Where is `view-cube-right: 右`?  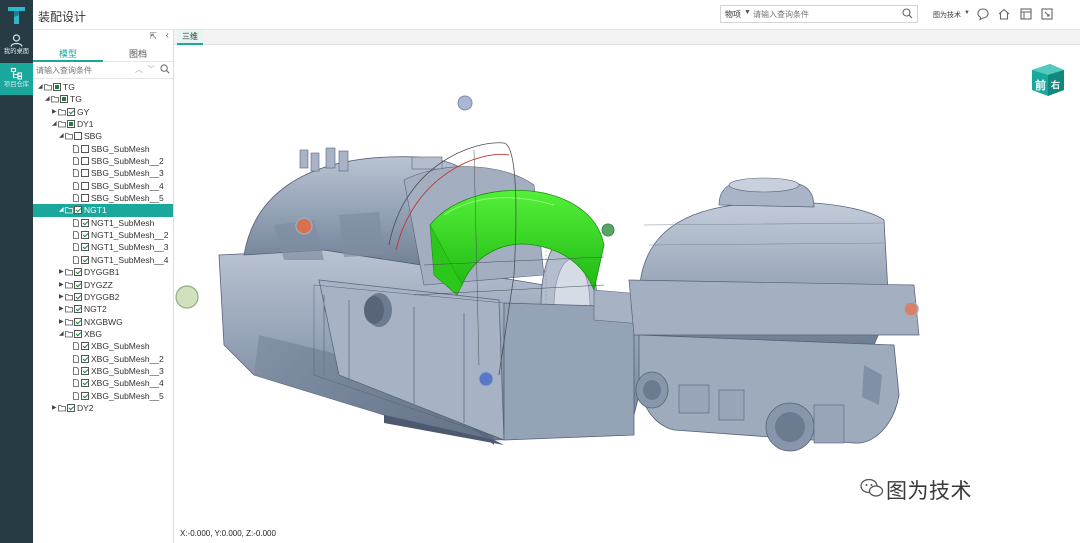
view-cube-right: 右 is located at coordinates (1055, 85).